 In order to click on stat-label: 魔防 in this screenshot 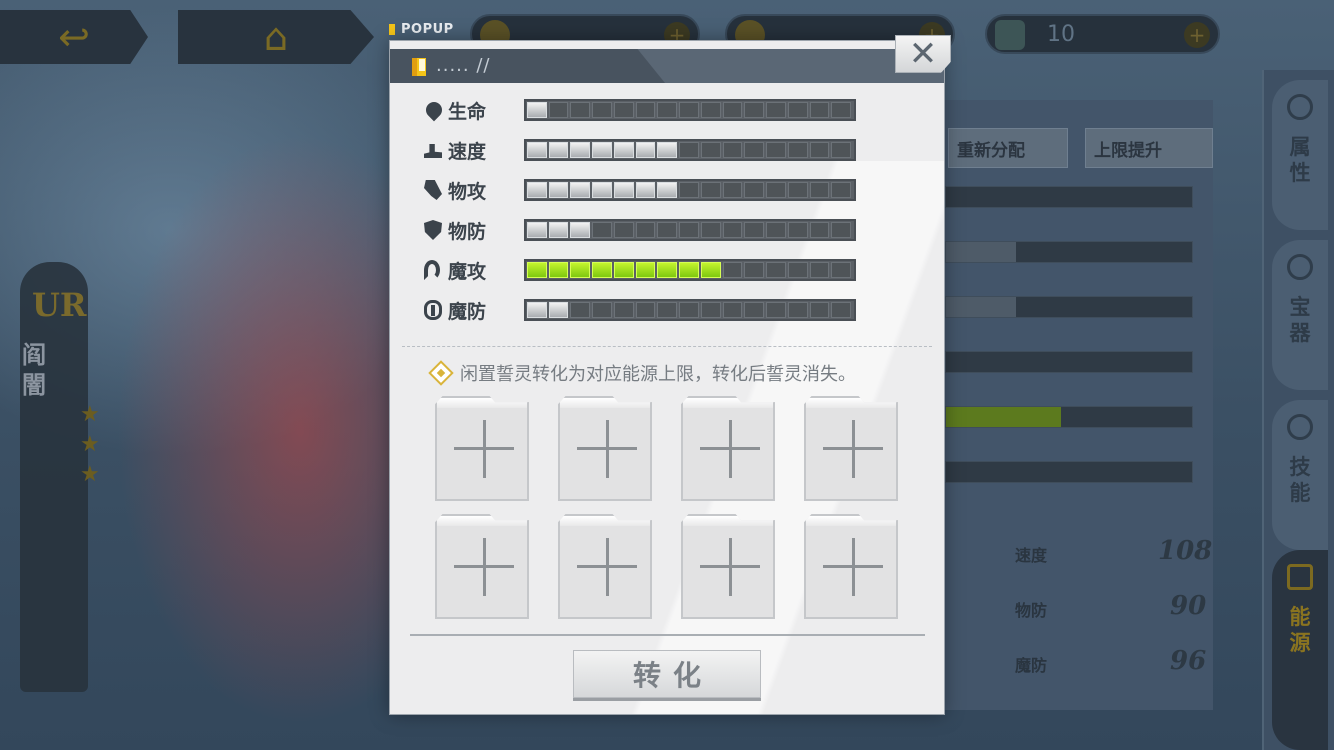, I will do `click(467, 311)`.